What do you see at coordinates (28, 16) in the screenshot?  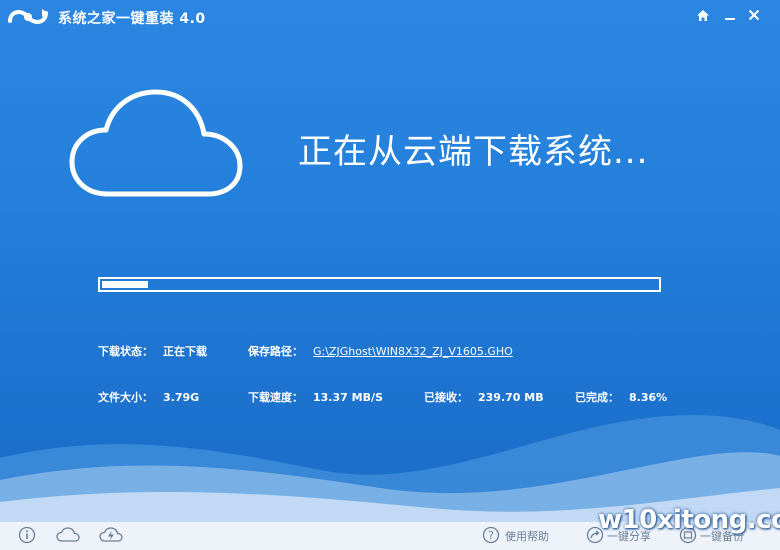 I see `app-logo-icon` at bounding box center [28, 16].